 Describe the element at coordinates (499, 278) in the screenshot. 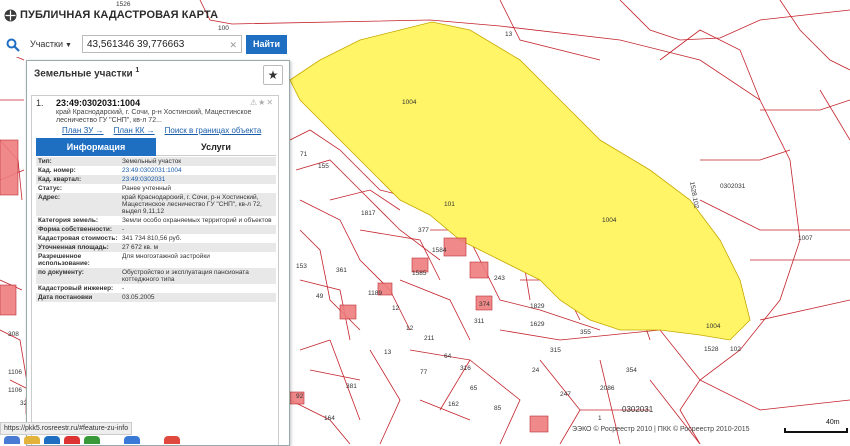

I see `parcel-label: 243` at that location.